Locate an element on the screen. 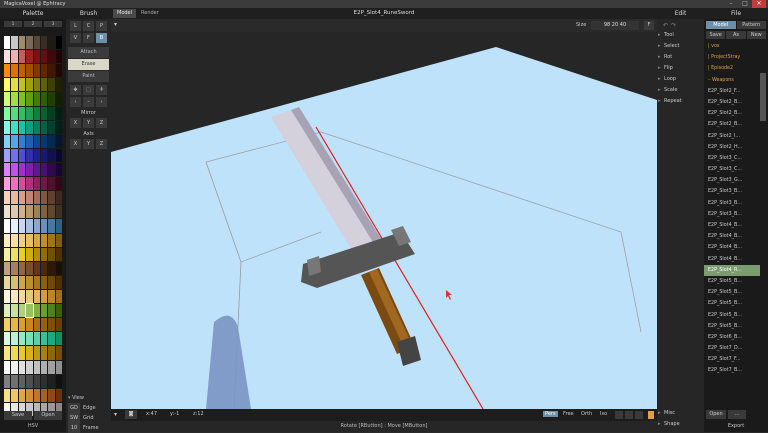 The width and height of the screenshot is (768, 433). palette-open-button: Open is located at coordinates (48, 415).